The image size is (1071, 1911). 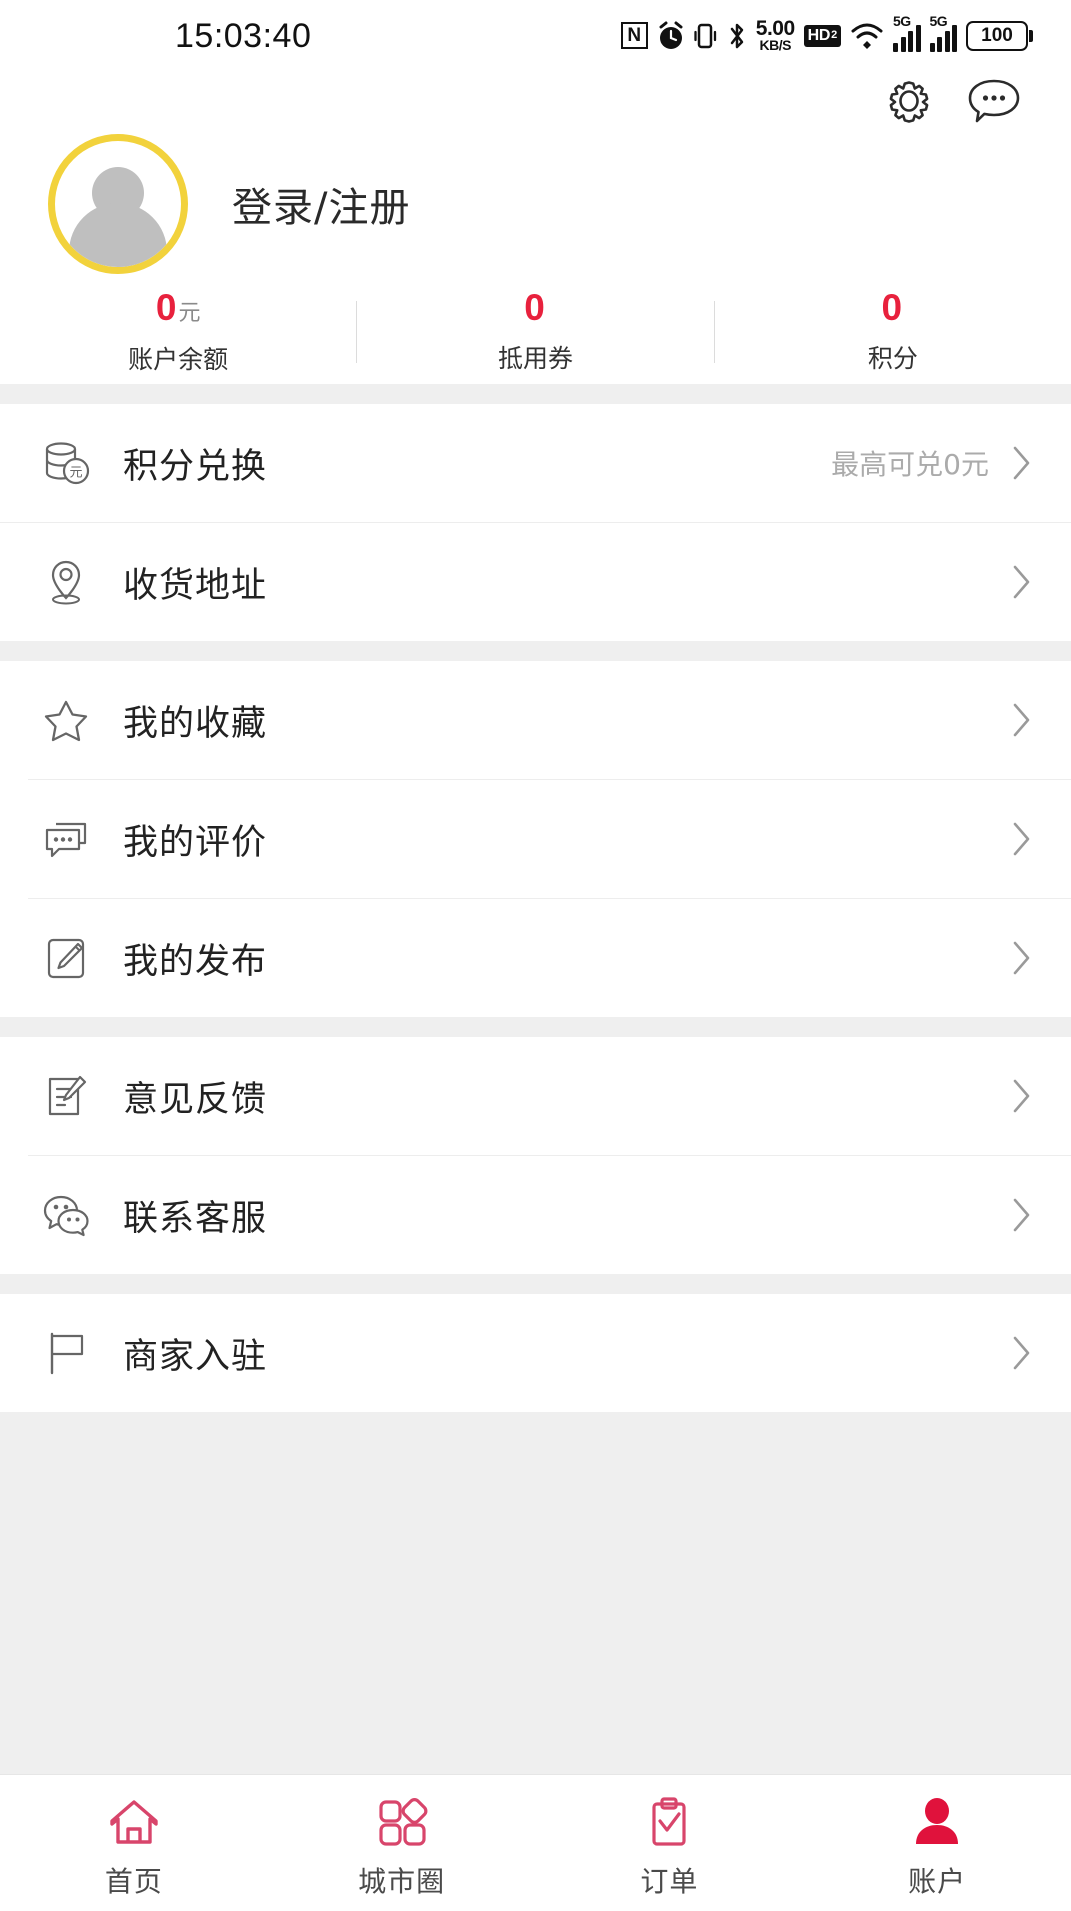 What do you see at coordinates (66, 1215) in the screenshot?
I see `wechat-chat-icon` at bounding box center [66, 1215].